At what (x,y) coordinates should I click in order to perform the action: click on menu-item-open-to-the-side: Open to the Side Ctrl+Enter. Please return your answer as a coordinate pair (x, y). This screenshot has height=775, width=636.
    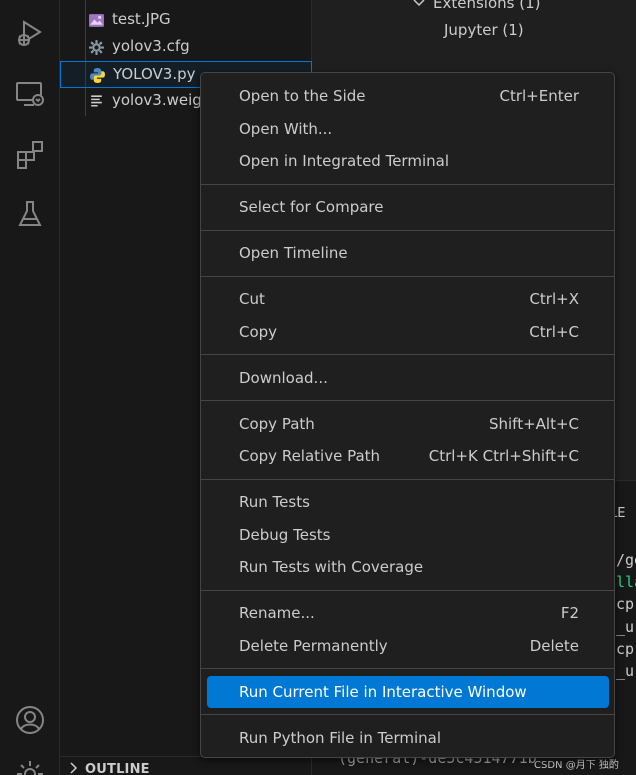
    Looking at the image, I should click on (408, 96).